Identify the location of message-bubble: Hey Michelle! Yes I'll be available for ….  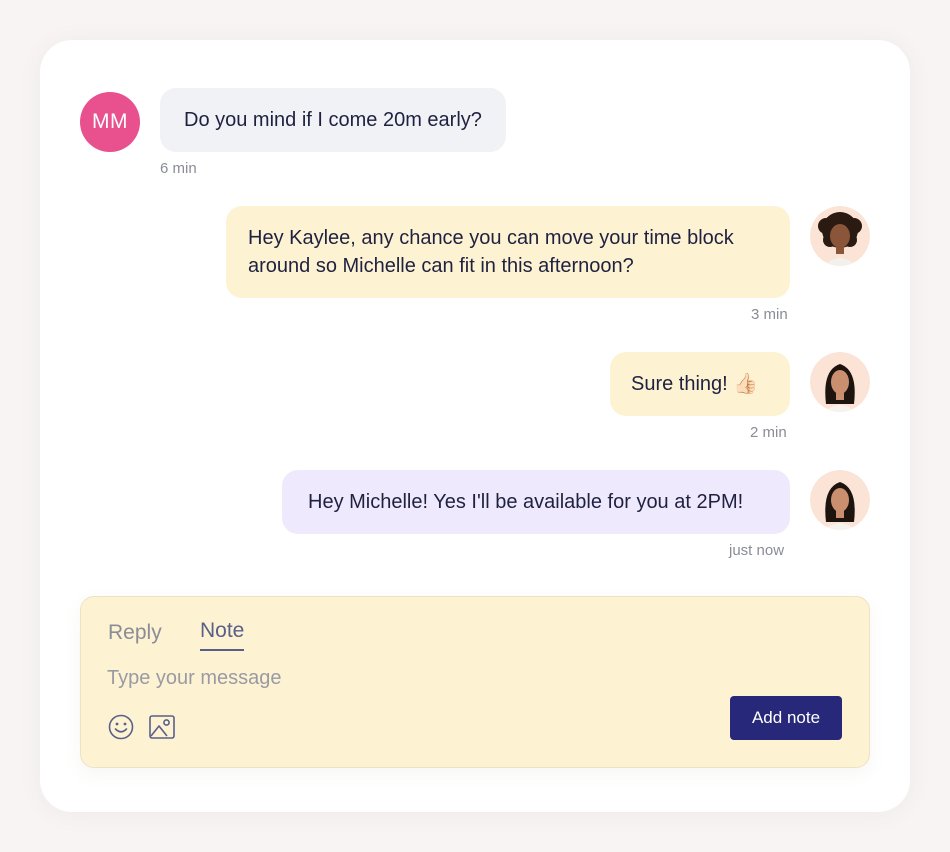
(536, 502).